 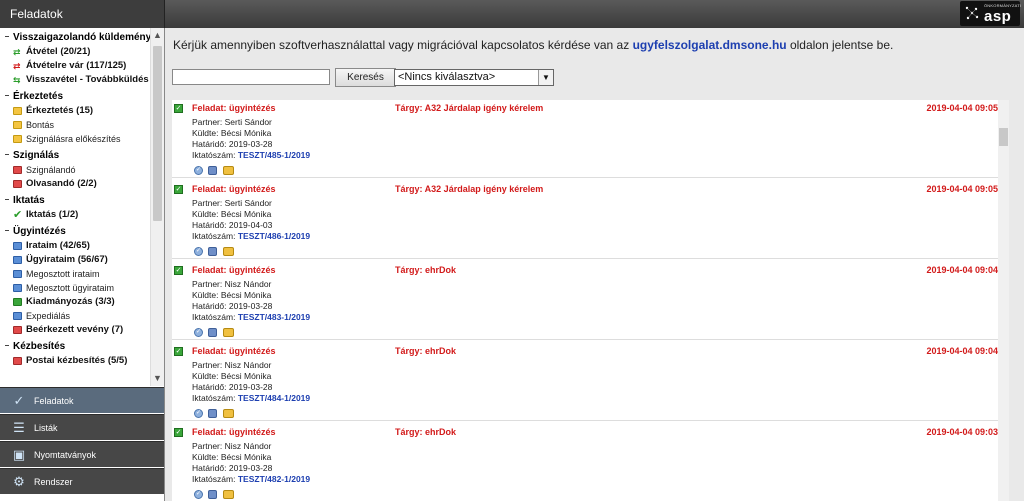 I want to click on nav-feladatok: ✓ Feladatok, so click(x=82, y=400).